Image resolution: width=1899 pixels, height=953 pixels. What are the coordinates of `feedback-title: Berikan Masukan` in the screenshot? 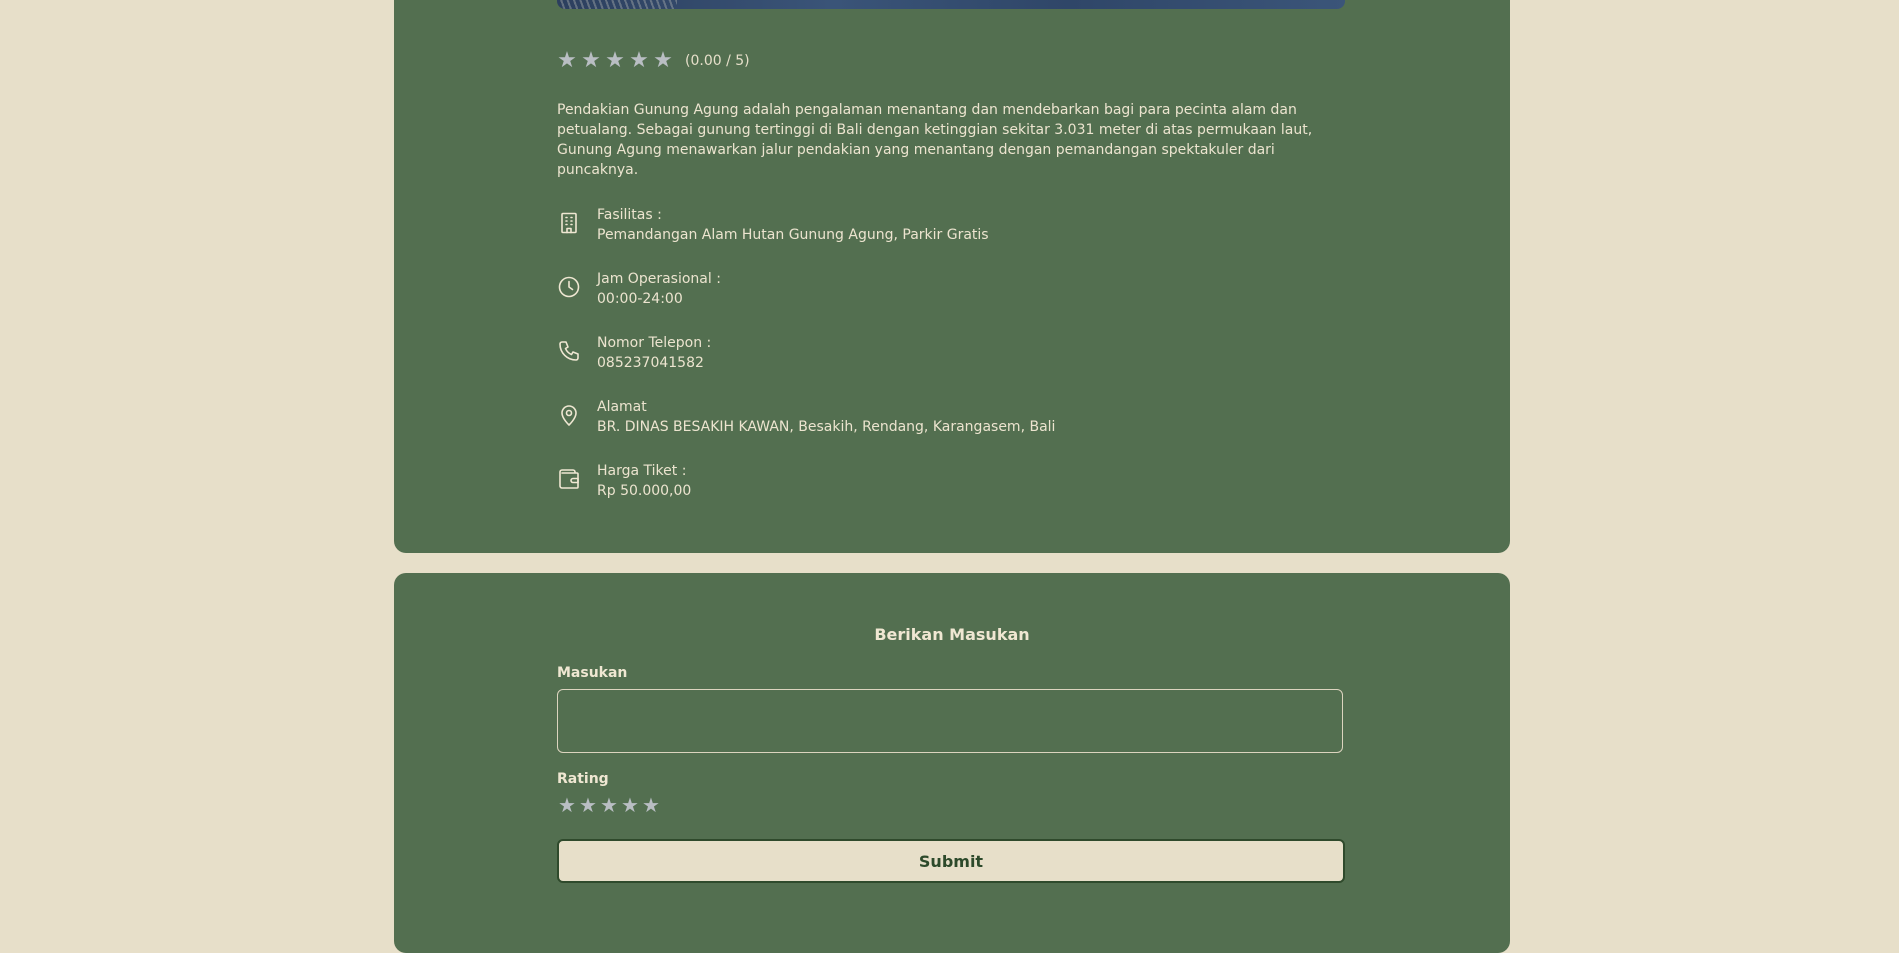 It's located at (952, 634).